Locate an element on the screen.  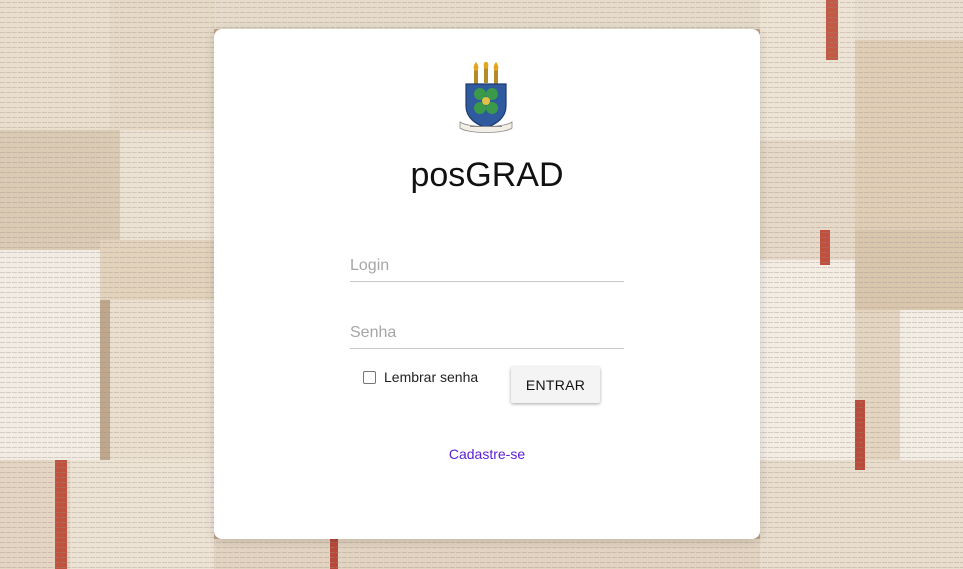
password-input is located at coordinates (487, 333).